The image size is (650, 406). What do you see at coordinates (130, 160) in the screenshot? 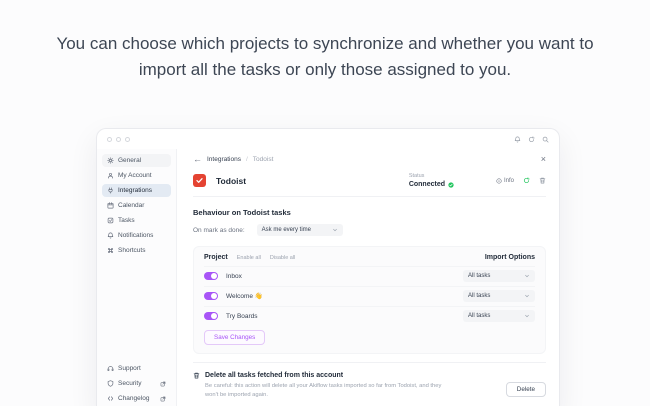
I see `sidebar-item-label: General` at bounding box center [130, 160].